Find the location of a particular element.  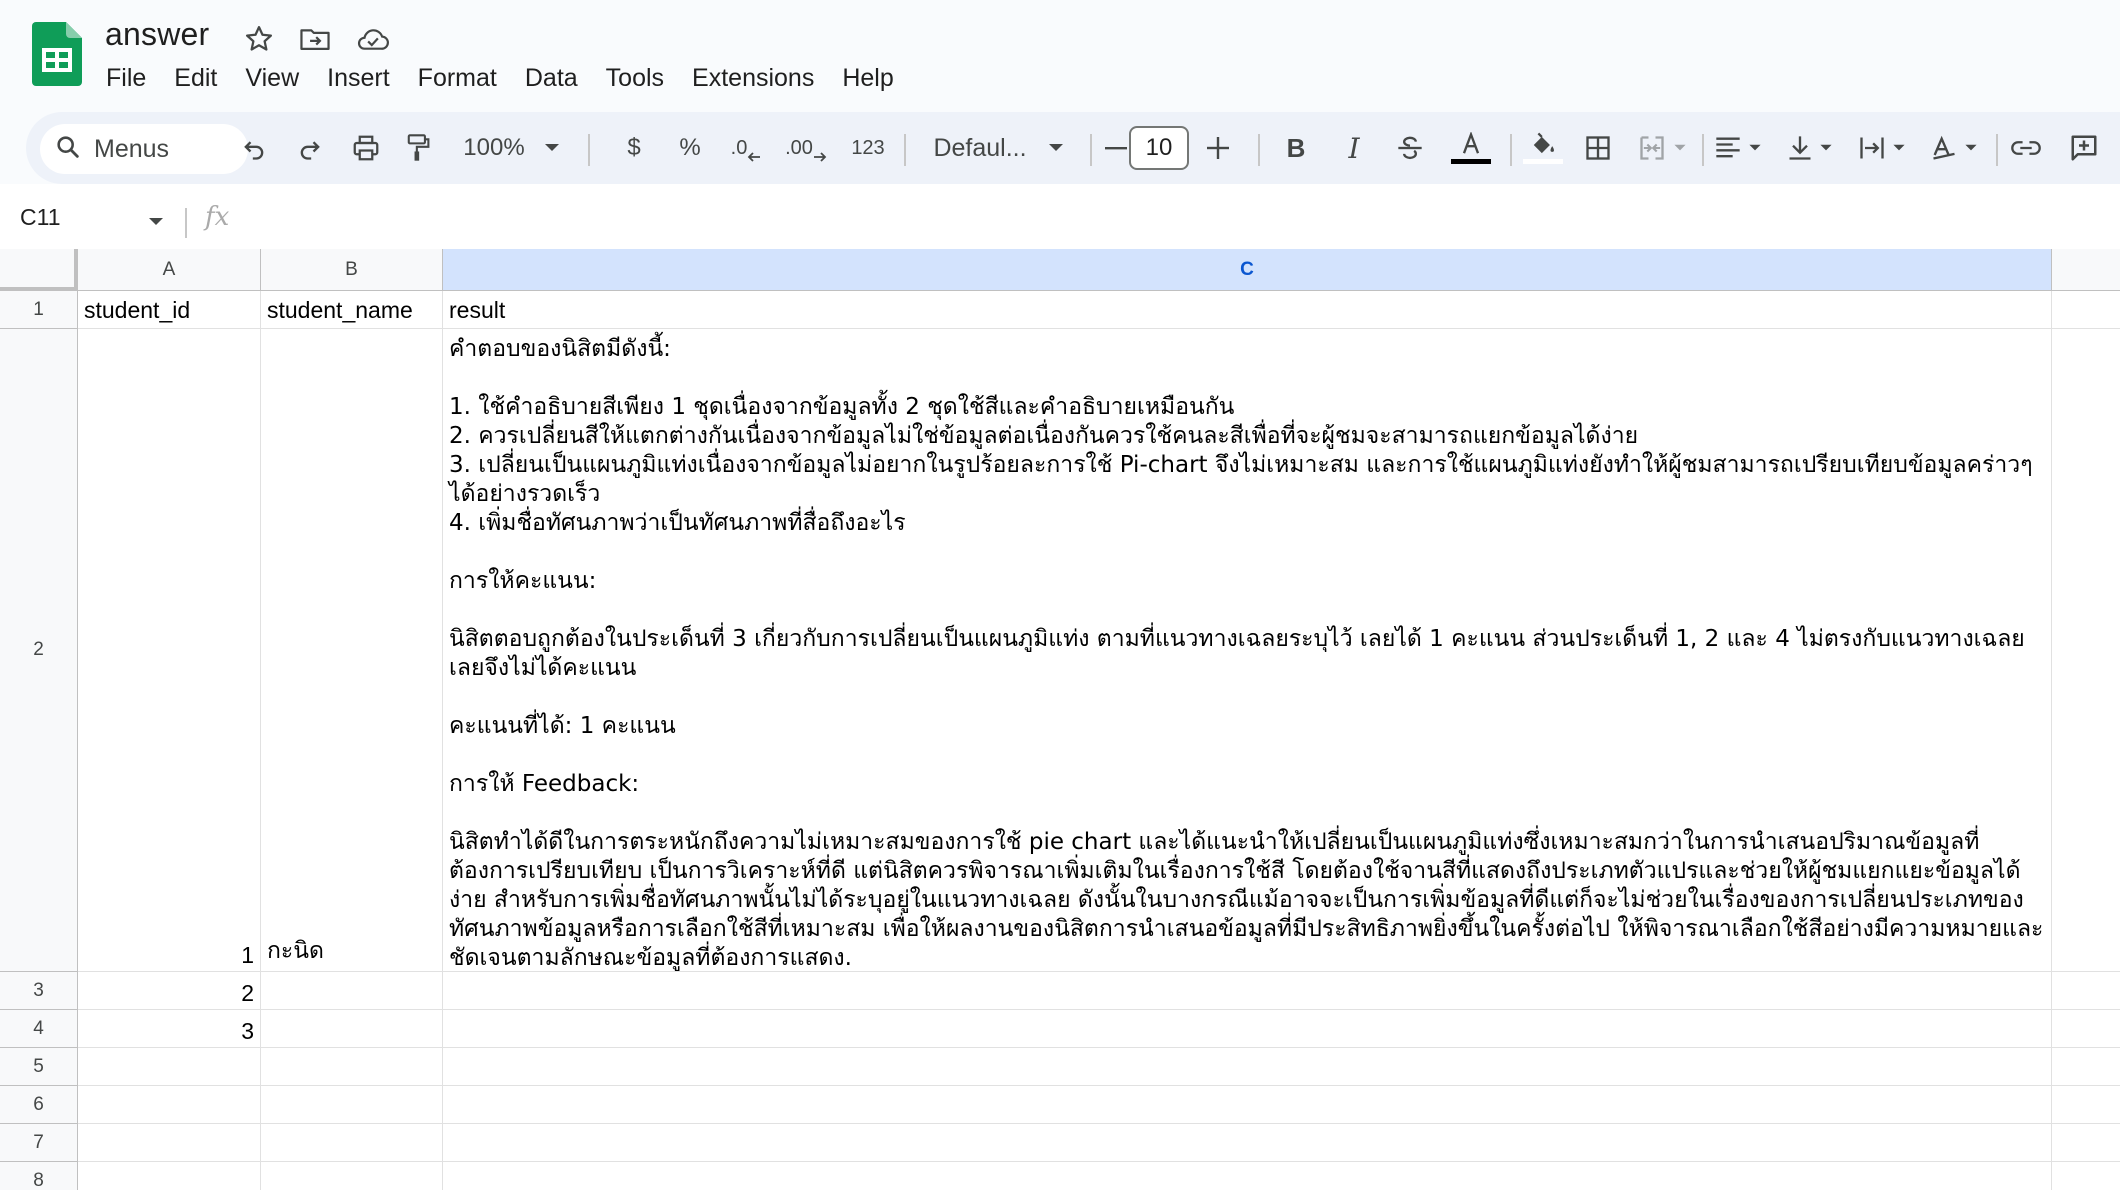

cell-a2: 1 is located at coordinates (169, 650).